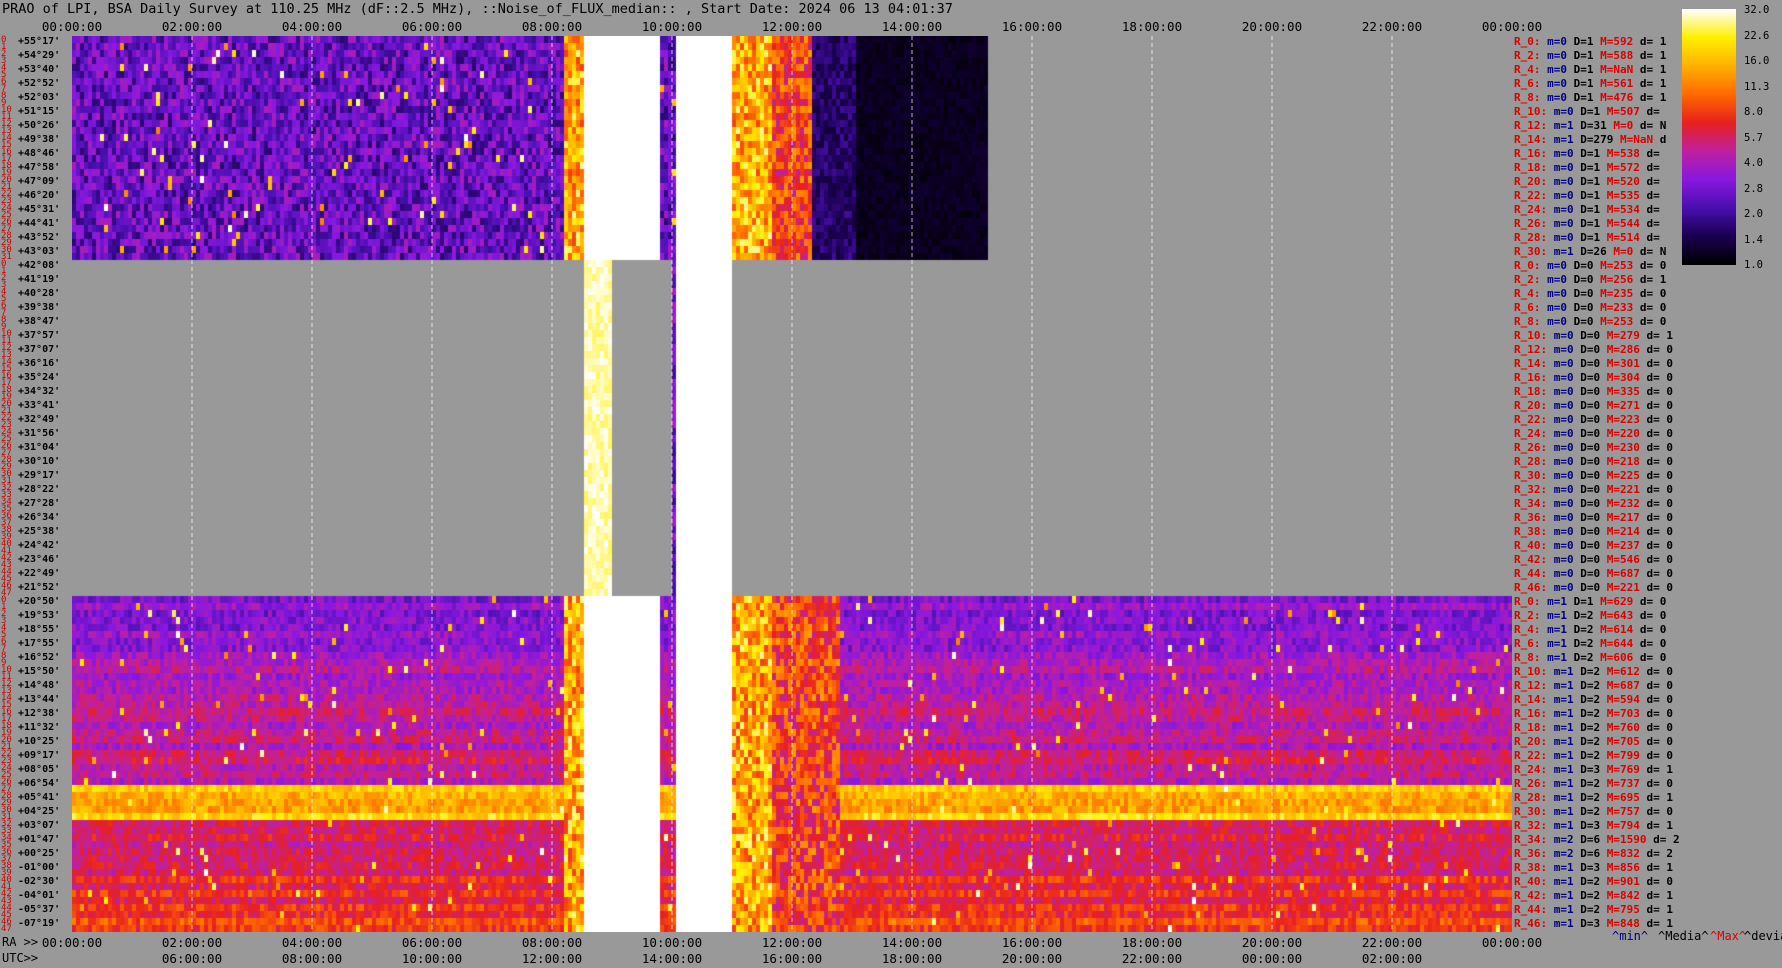 The height and width of the screenshot is (968, 1782). I want to click on declination-label: +44°41', so click(39, 223).